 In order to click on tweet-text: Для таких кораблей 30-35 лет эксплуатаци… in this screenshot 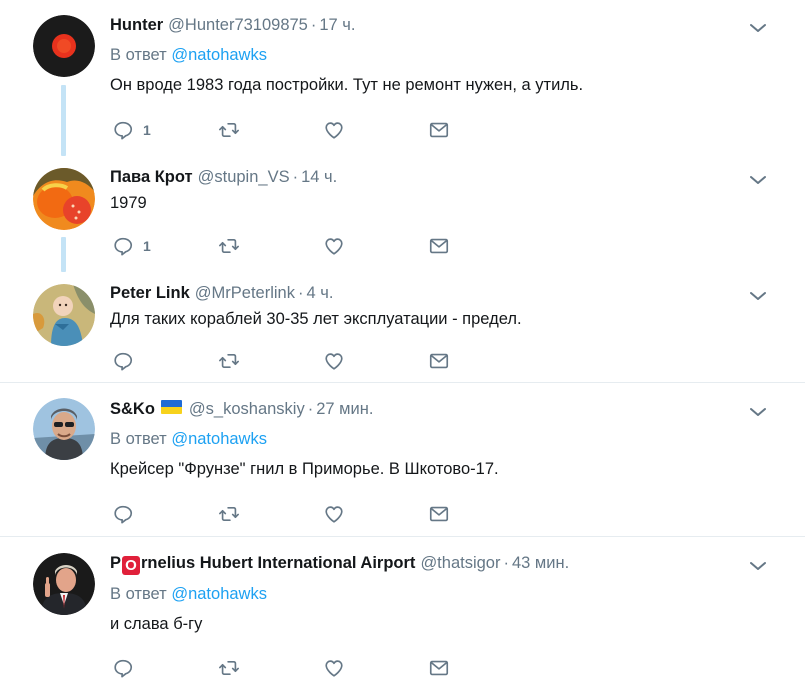, I will do `click(316, 319)`.